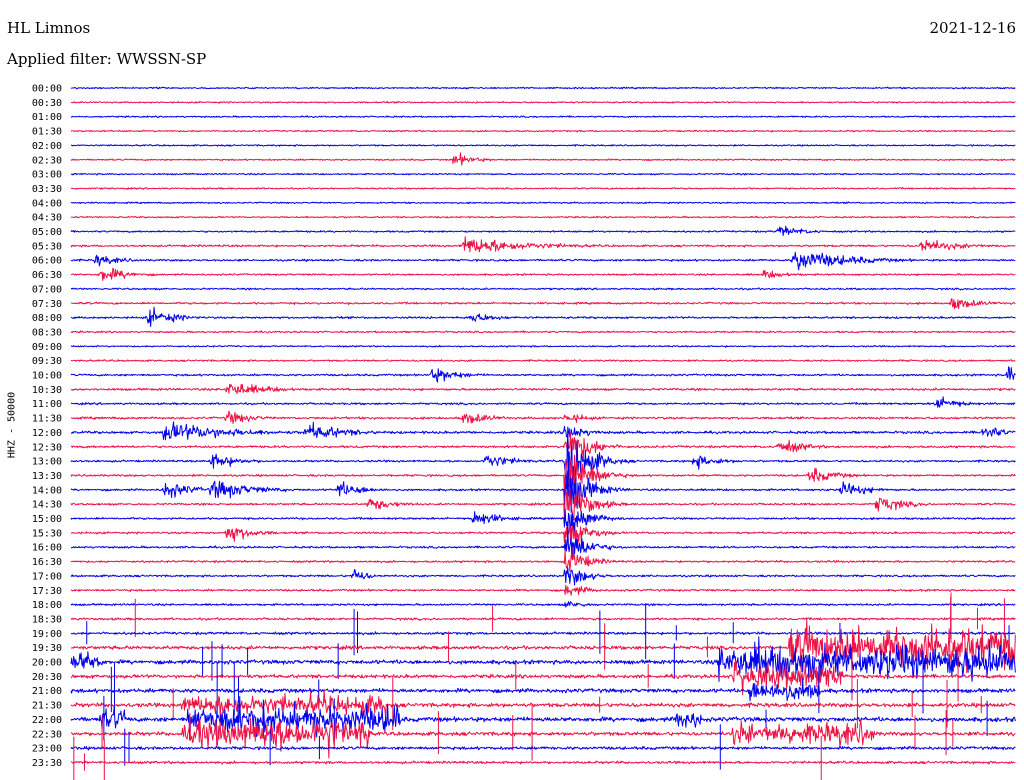 The width and height of the screenshot is (1024, 780). I want to click on tick-label-1430: 14:30, so click(47, 505).